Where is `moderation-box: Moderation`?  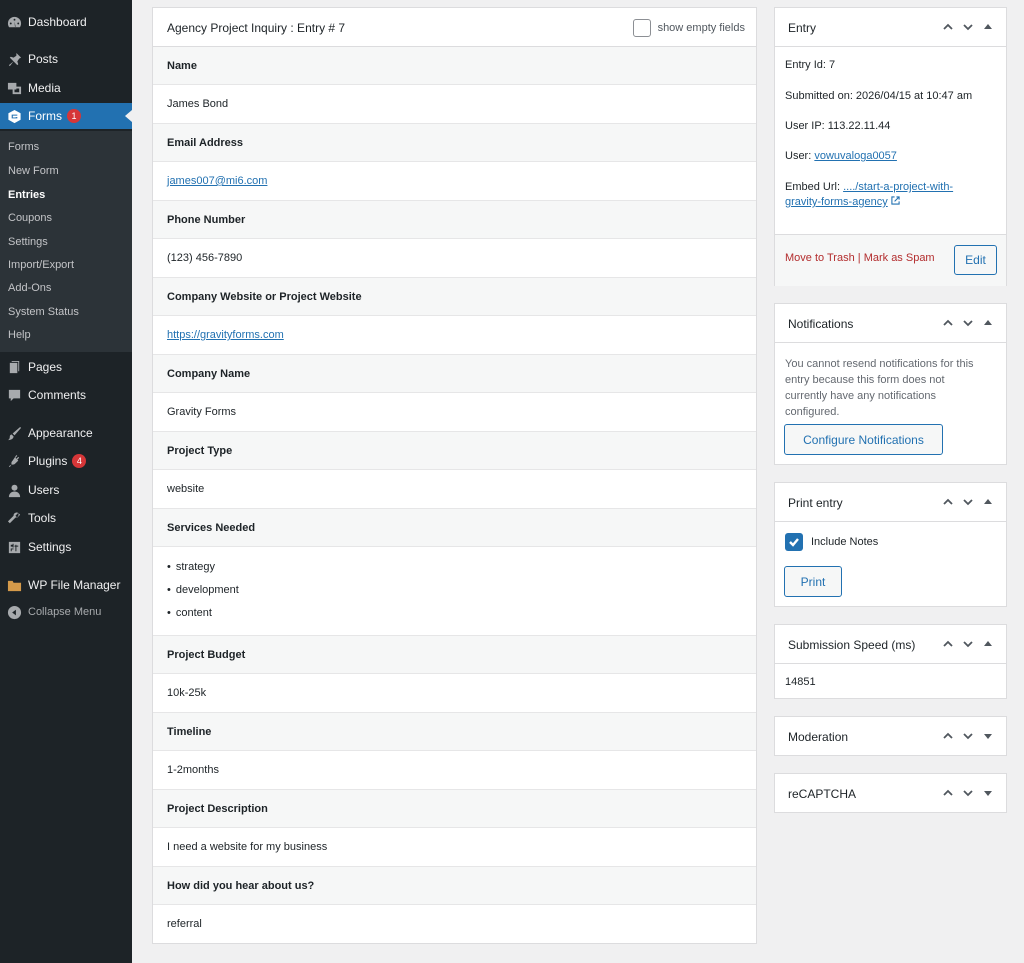 moderation-box: Moderation is located at coordinates (890, 736).